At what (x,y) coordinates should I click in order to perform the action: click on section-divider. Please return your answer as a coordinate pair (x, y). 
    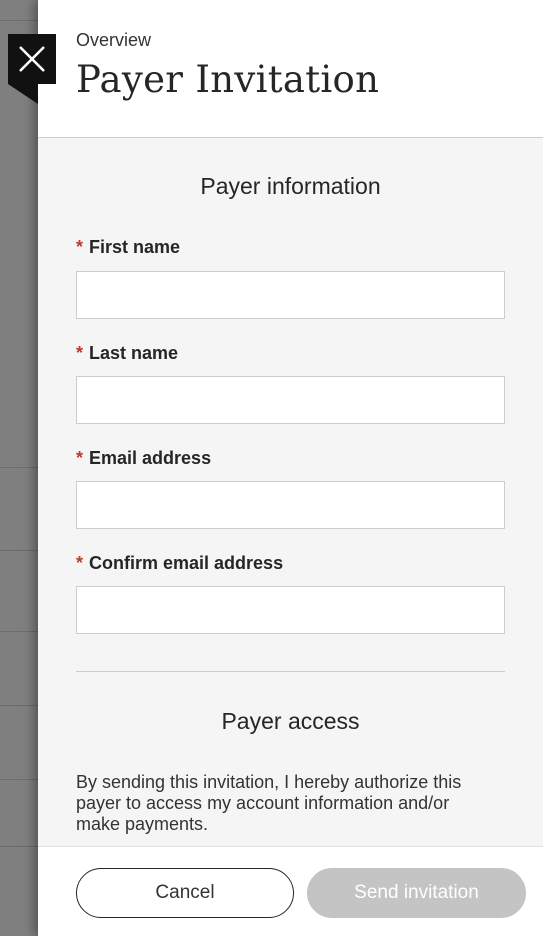
    Looking at the image, I should click on (290, 671).